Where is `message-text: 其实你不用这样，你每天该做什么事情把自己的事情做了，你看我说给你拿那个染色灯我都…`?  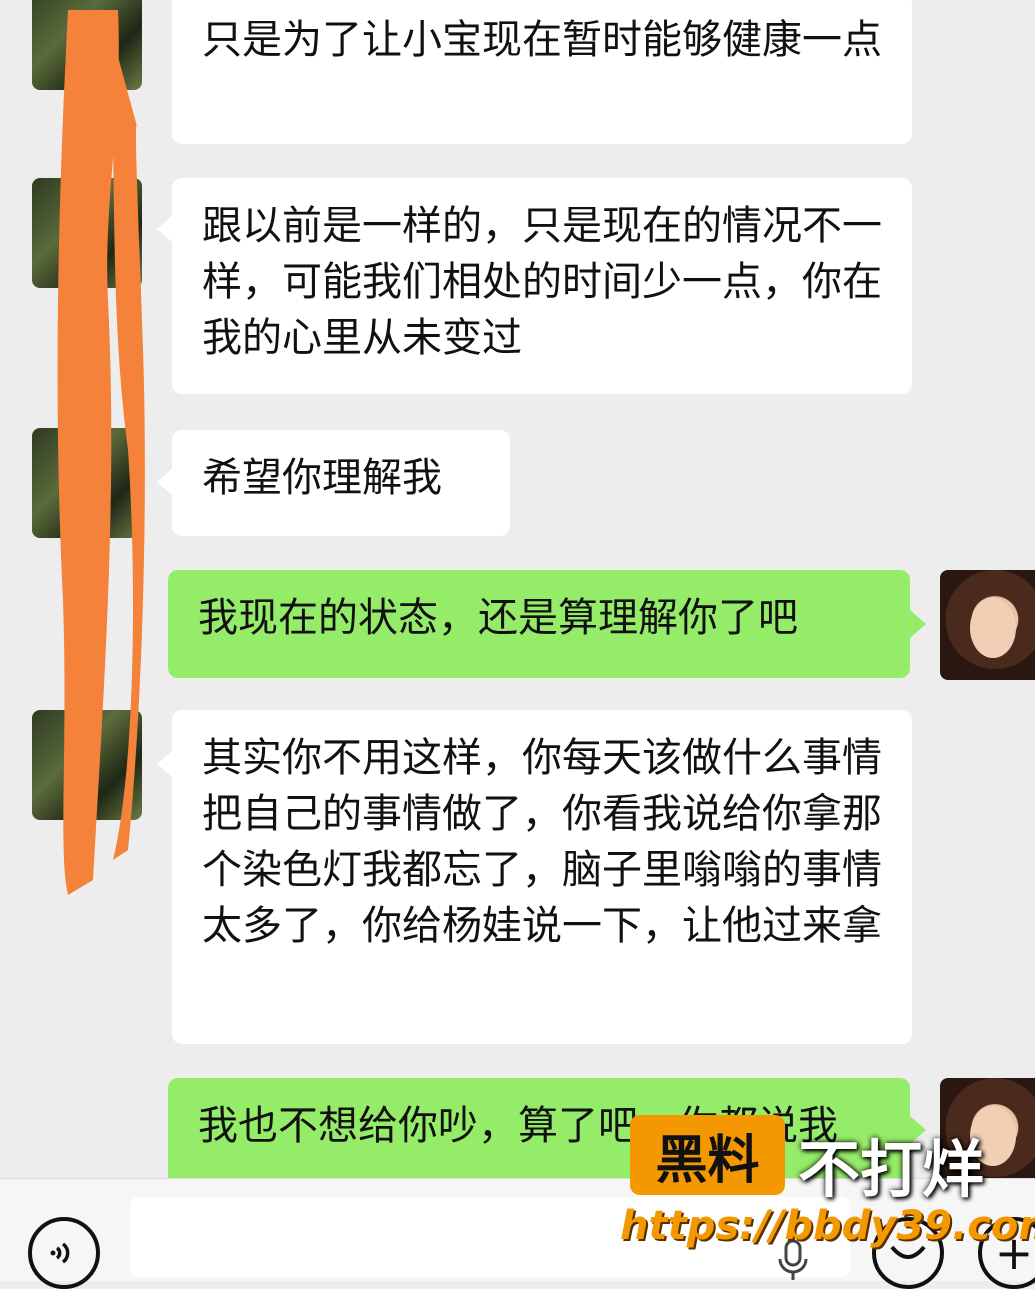 message-text: 其实你不用这样，你每天该做什么事情把自己的事情做了，你看我说给你拿那个染色灯我都… is located at coordinates (542, 842).